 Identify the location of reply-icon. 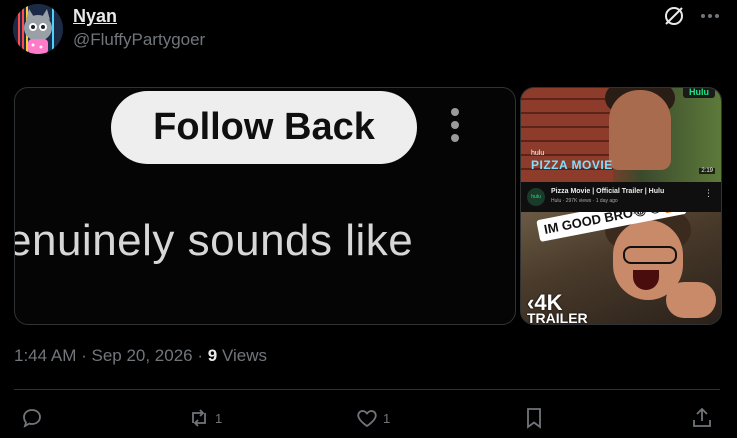
(32, 418).